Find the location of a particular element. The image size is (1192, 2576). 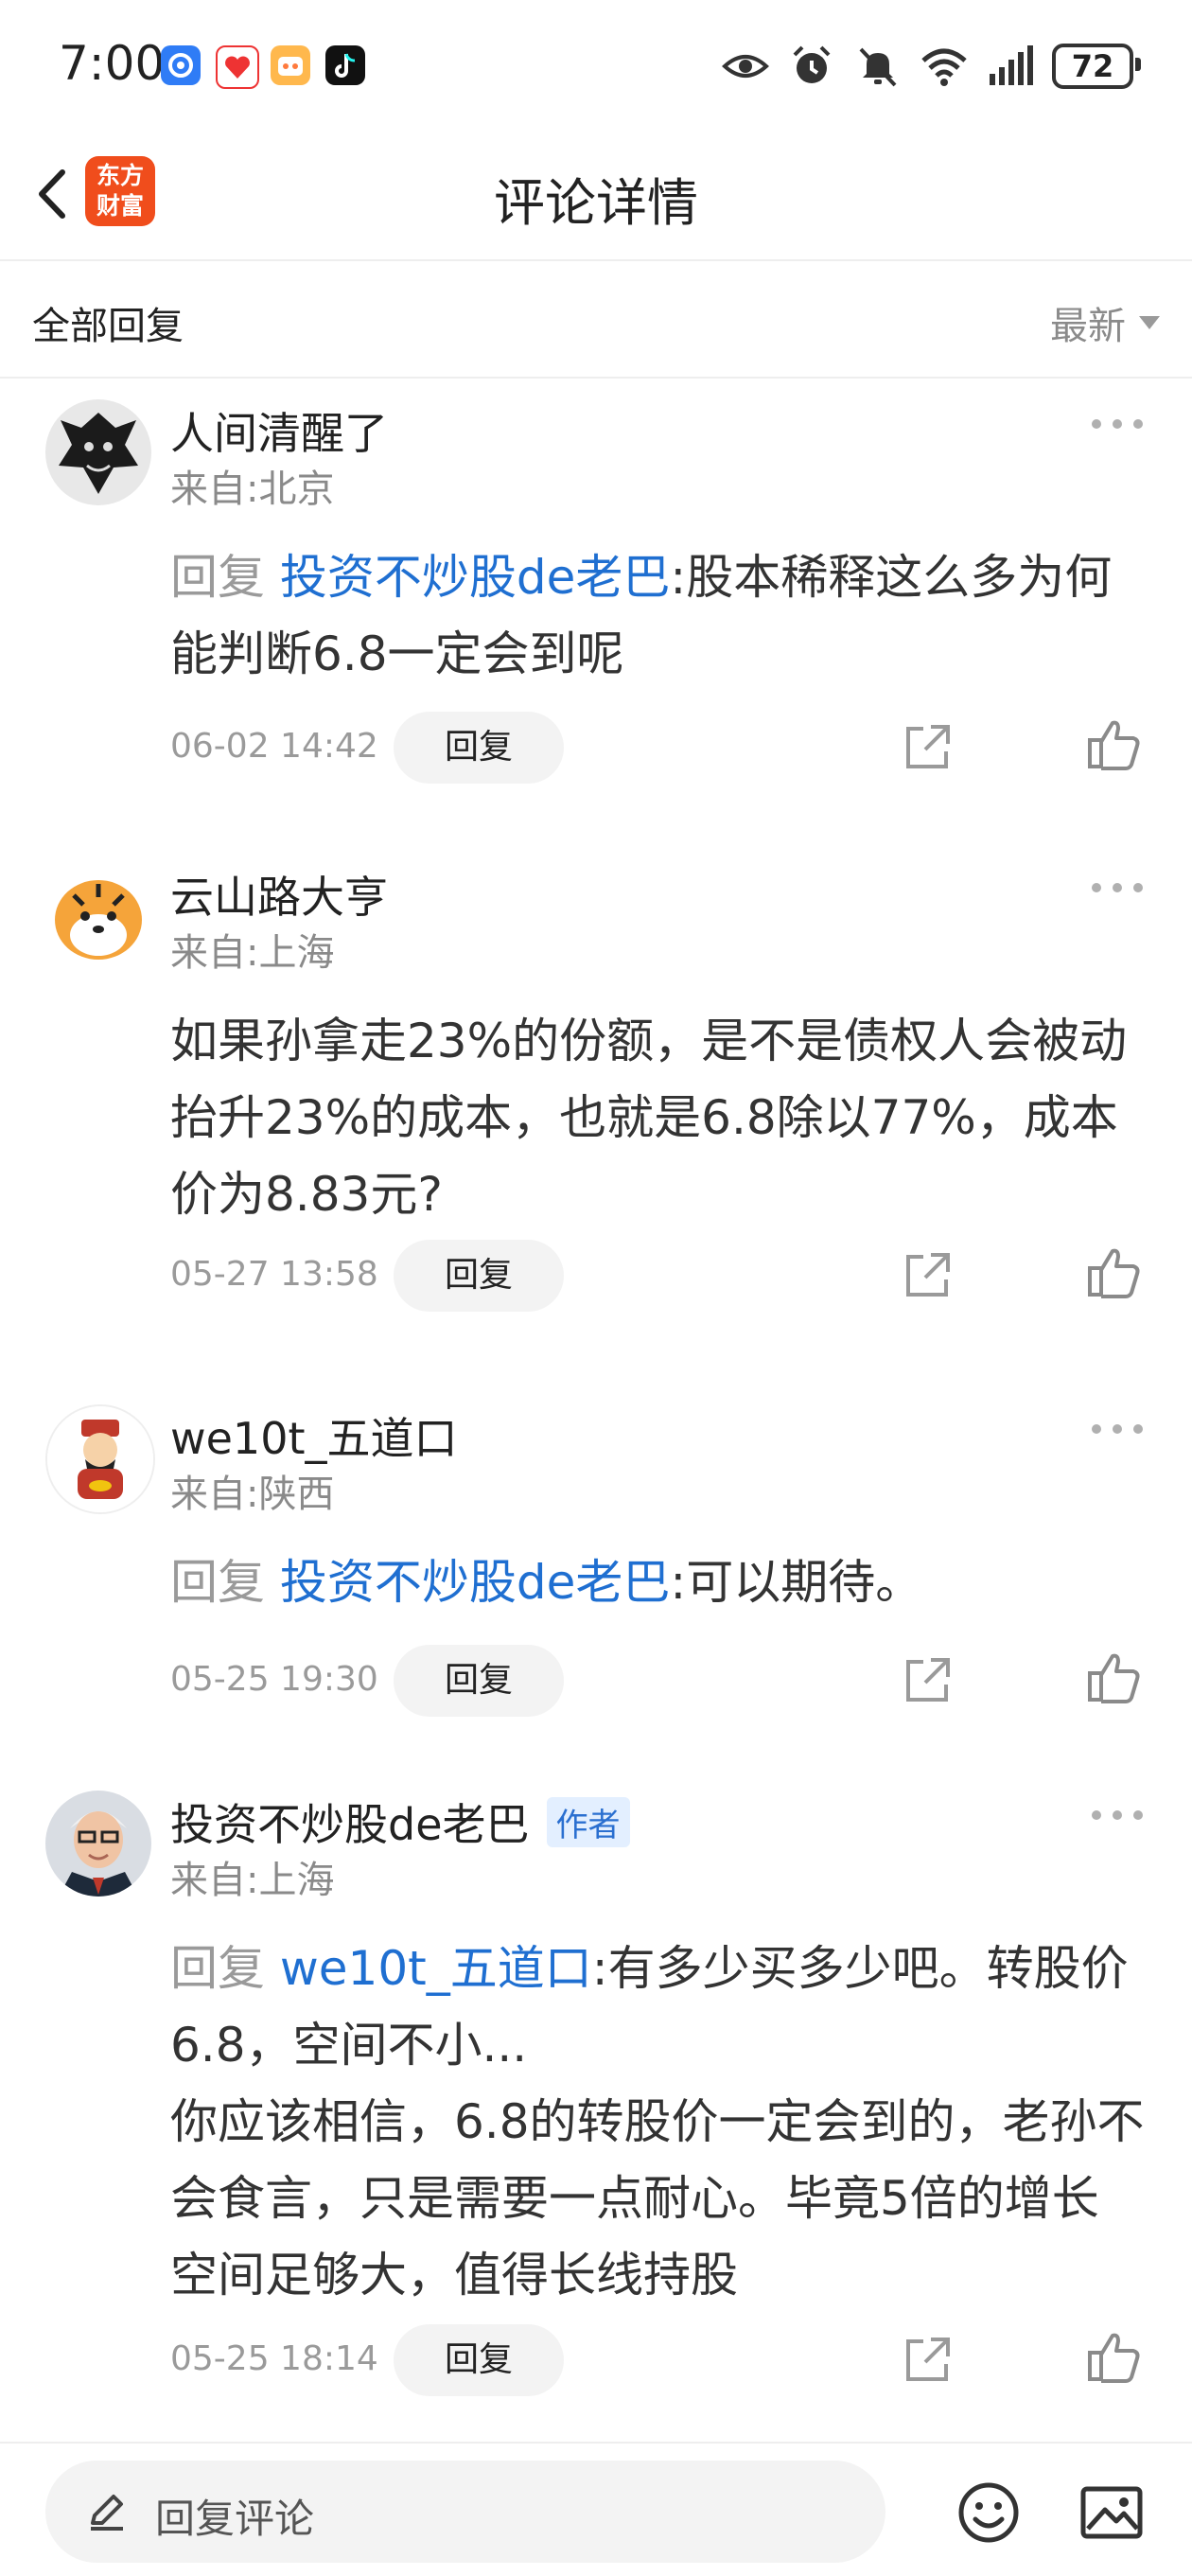

xiaohongshu-app-icon is located at coordinates (237, 67).